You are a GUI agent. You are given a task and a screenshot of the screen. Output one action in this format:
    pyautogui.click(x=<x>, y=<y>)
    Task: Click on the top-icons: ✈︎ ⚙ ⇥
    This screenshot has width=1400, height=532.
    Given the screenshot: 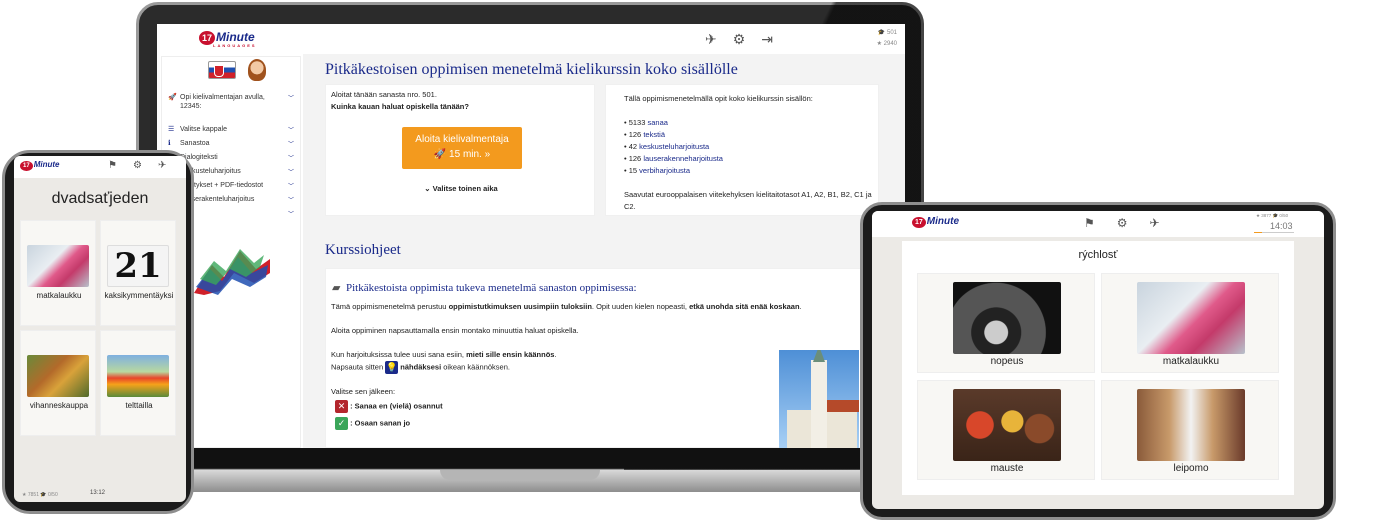 What is the action you would take?
    pyautogui.click(x=739, y=39)
    